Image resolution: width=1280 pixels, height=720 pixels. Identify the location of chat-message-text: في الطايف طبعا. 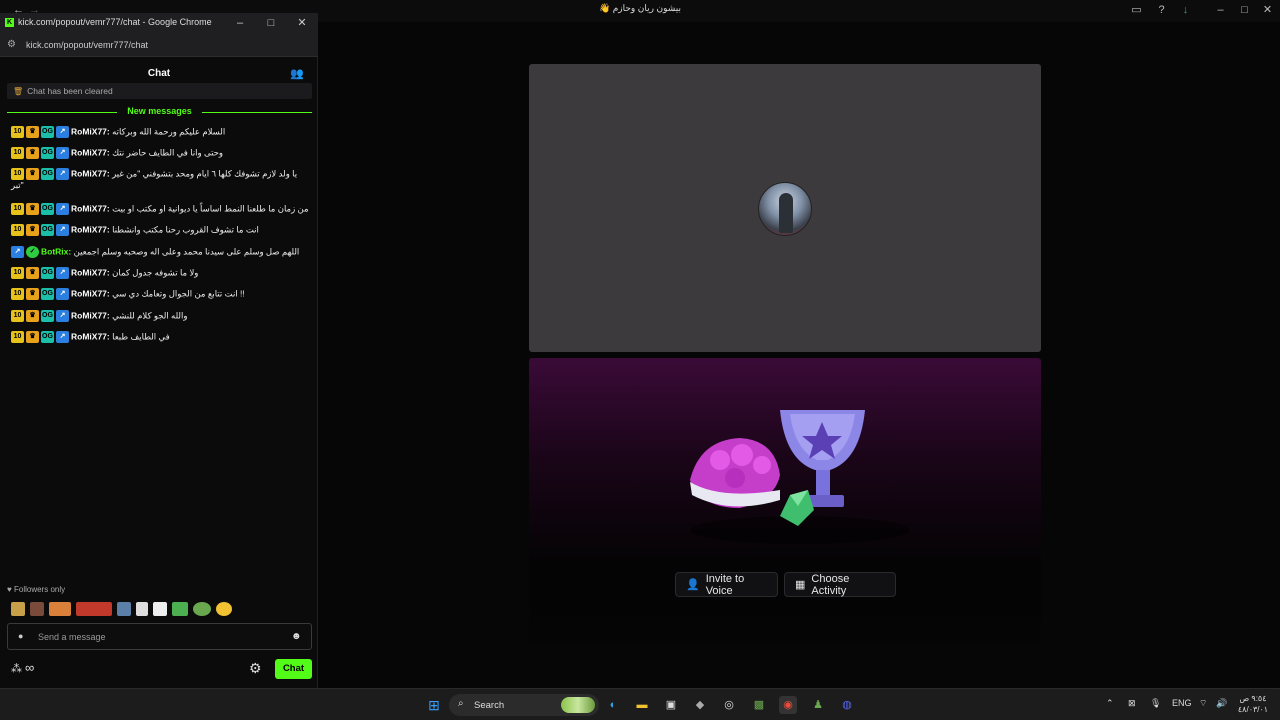
(141, 336).